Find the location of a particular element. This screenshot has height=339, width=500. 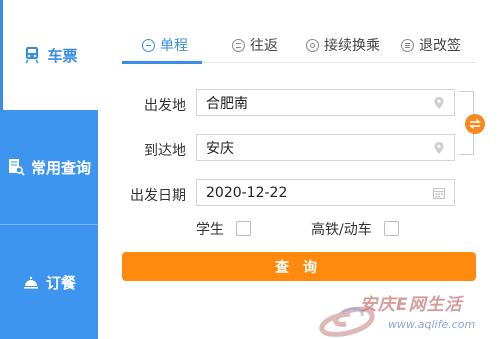

tab-label: 单程 is located at coordinates (174, 46).